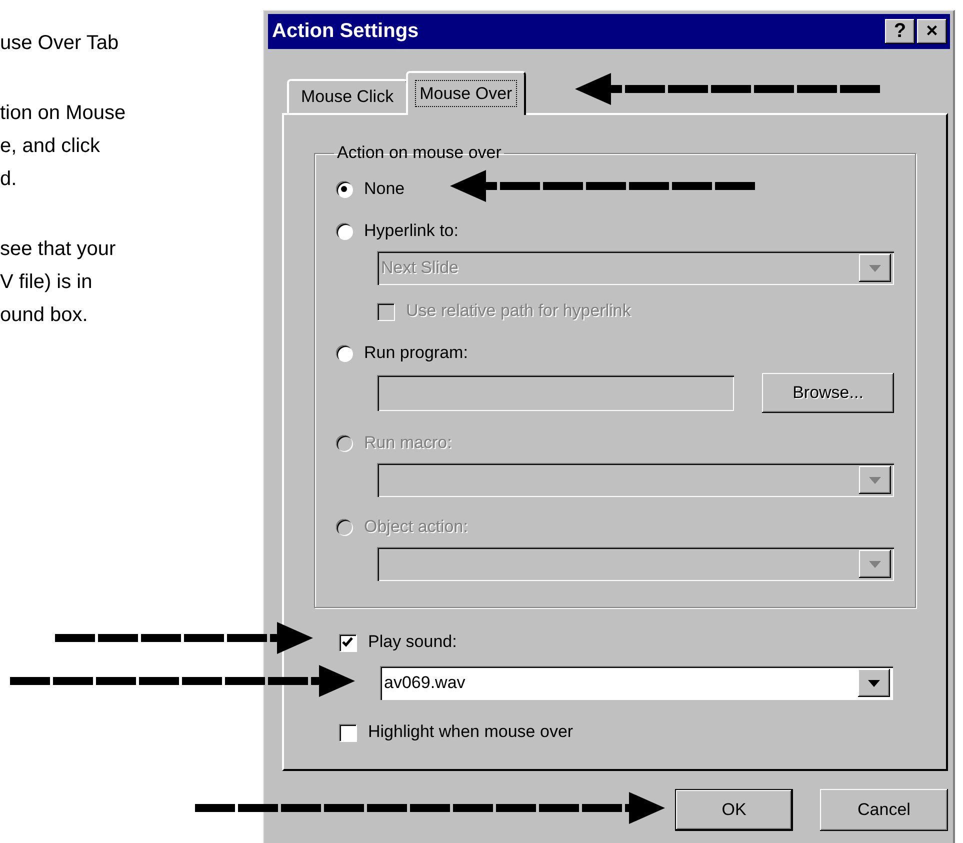  What do you see at coordinates (419, 153) in the screenshot?
I see `group-title: Action on mouse over` at bounding box center [419, 153].